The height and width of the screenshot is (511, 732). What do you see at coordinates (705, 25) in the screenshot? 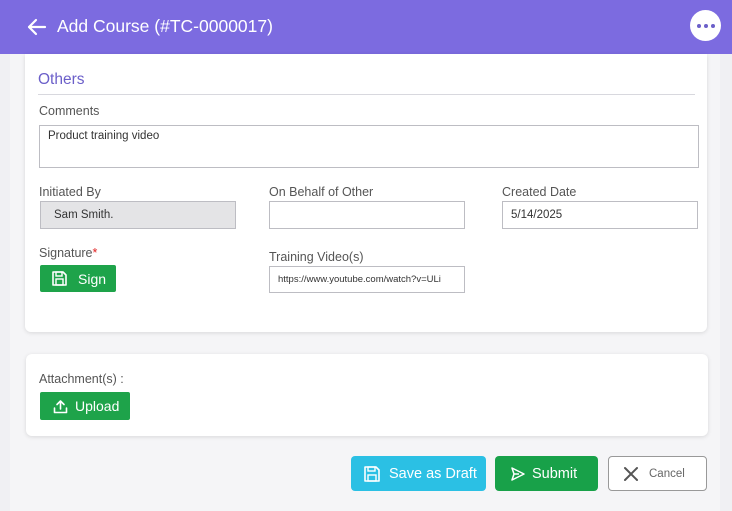
I see `more-options-button` at bounding box center [705, 25].